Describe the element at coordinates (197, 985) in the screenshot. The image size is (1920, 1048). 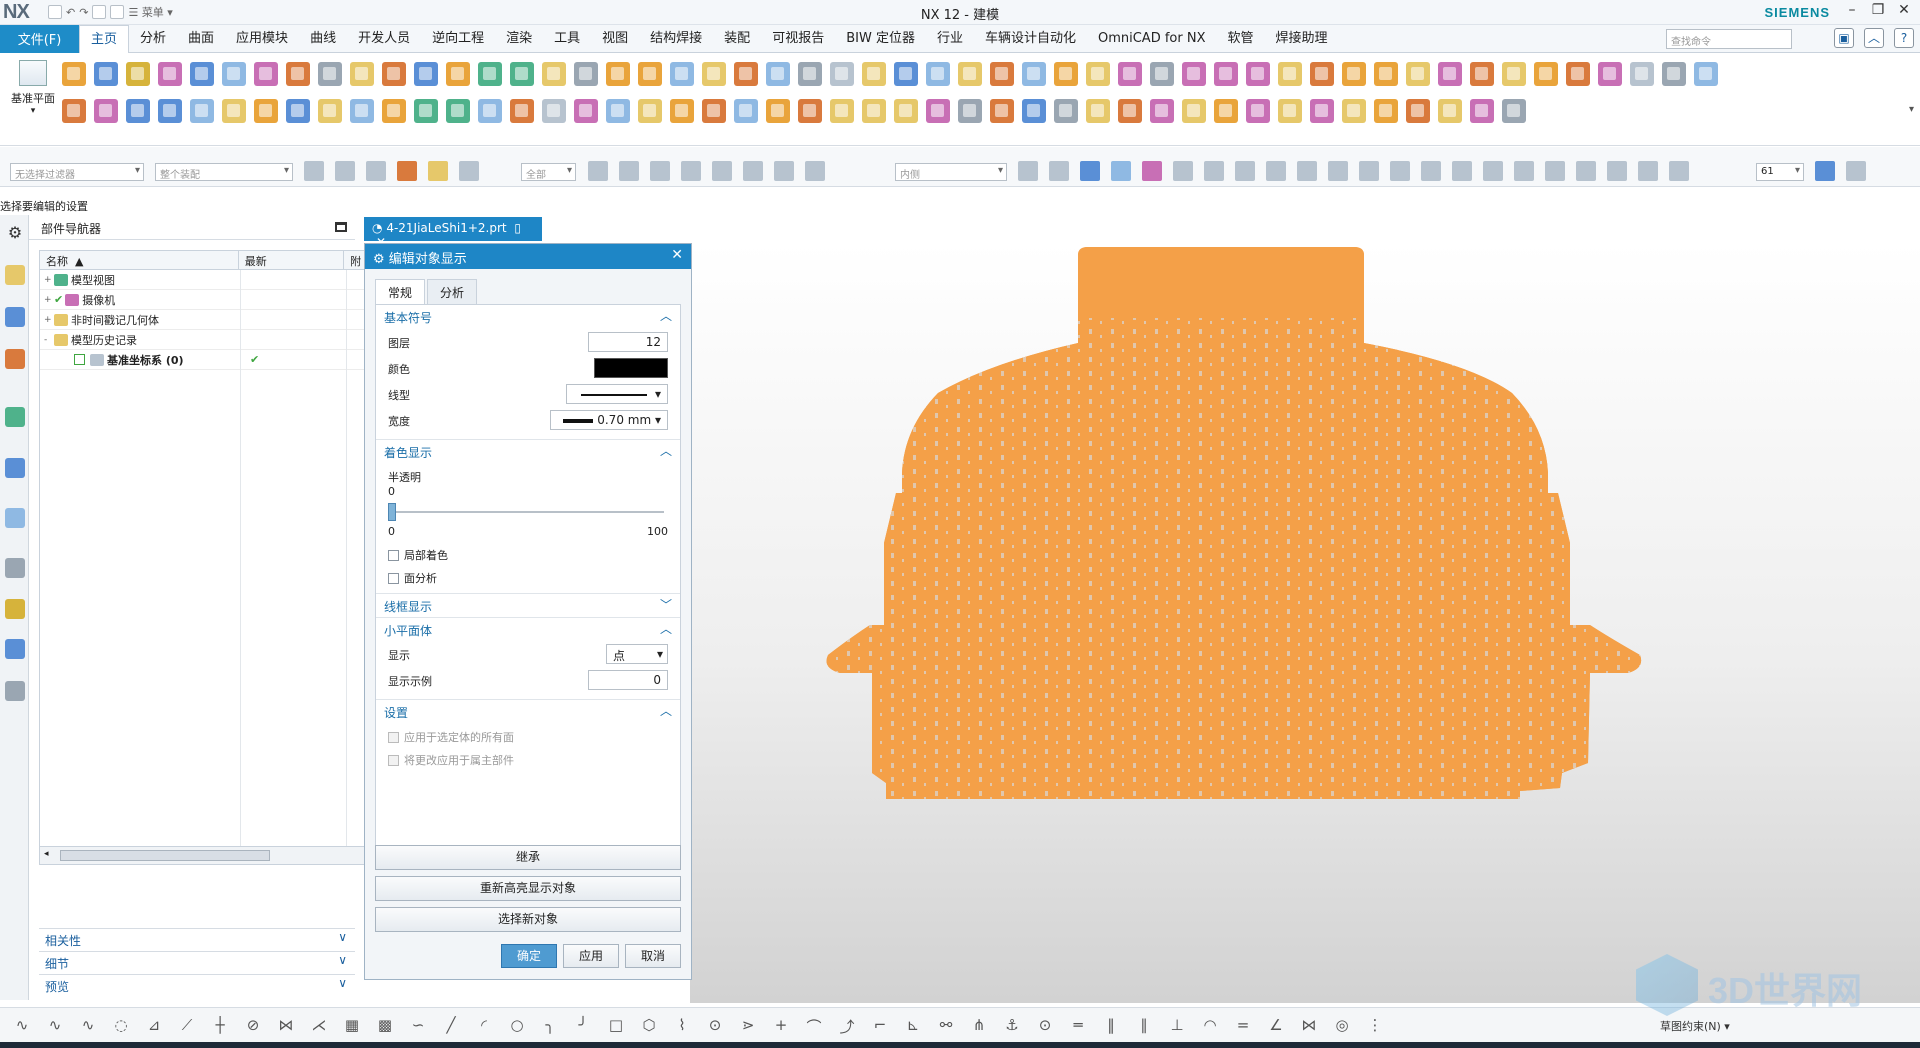
I see `section-preview: 预览 ∨` at that location.